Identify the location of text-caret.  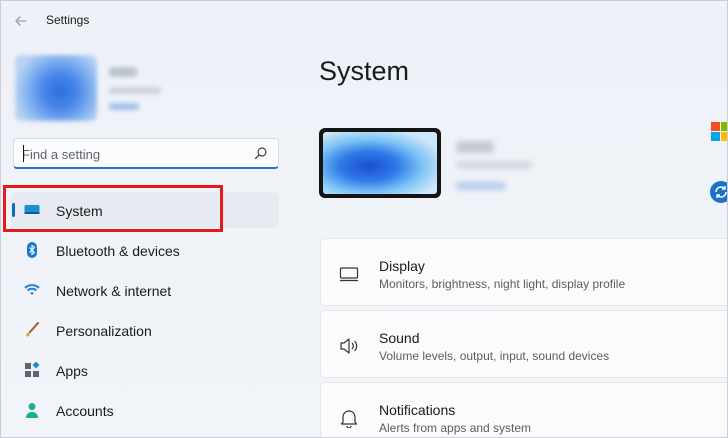
(23, 153).